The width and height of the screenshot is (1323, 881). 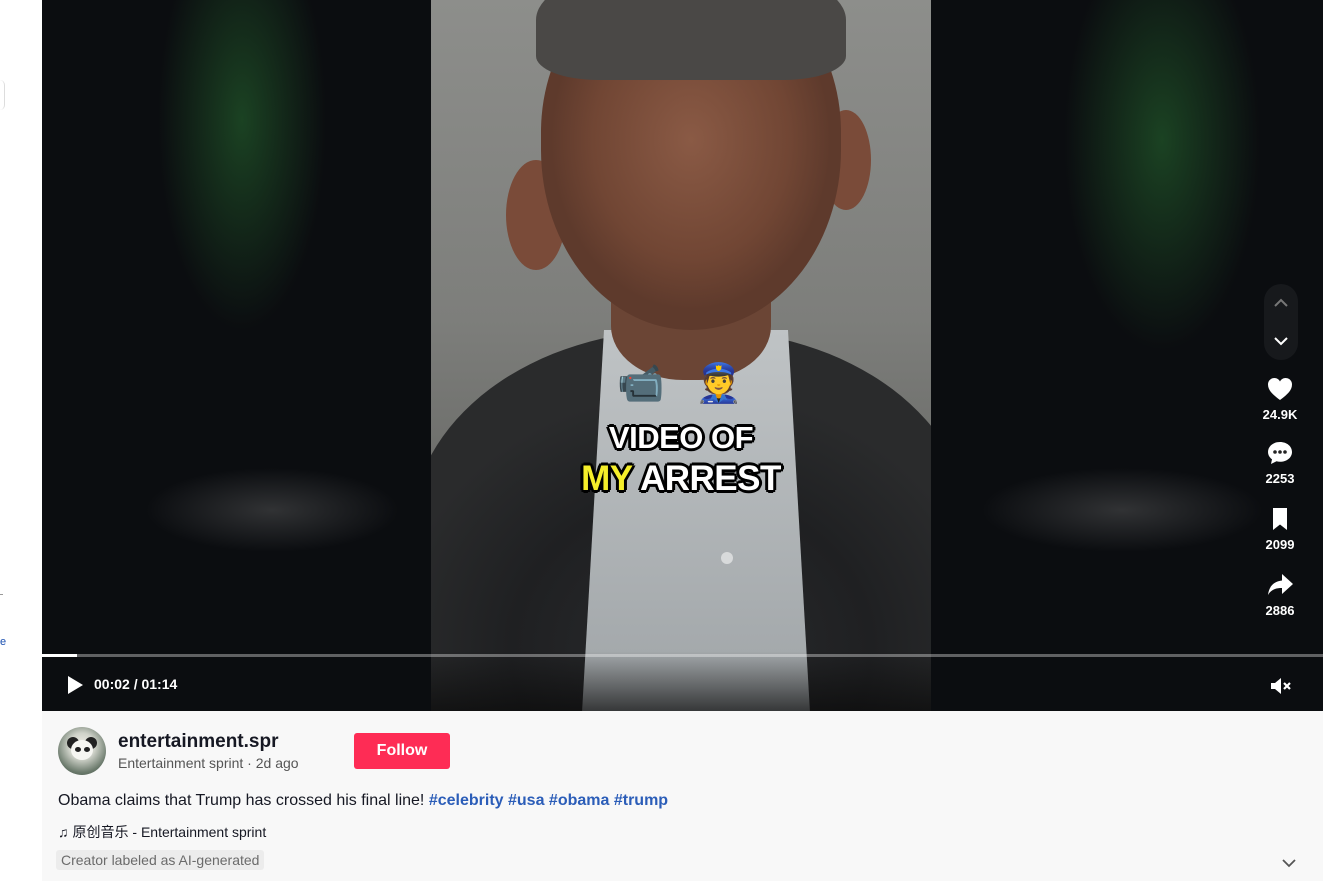 I want to click on bookmark-icon, so click(x=1280, y=519).